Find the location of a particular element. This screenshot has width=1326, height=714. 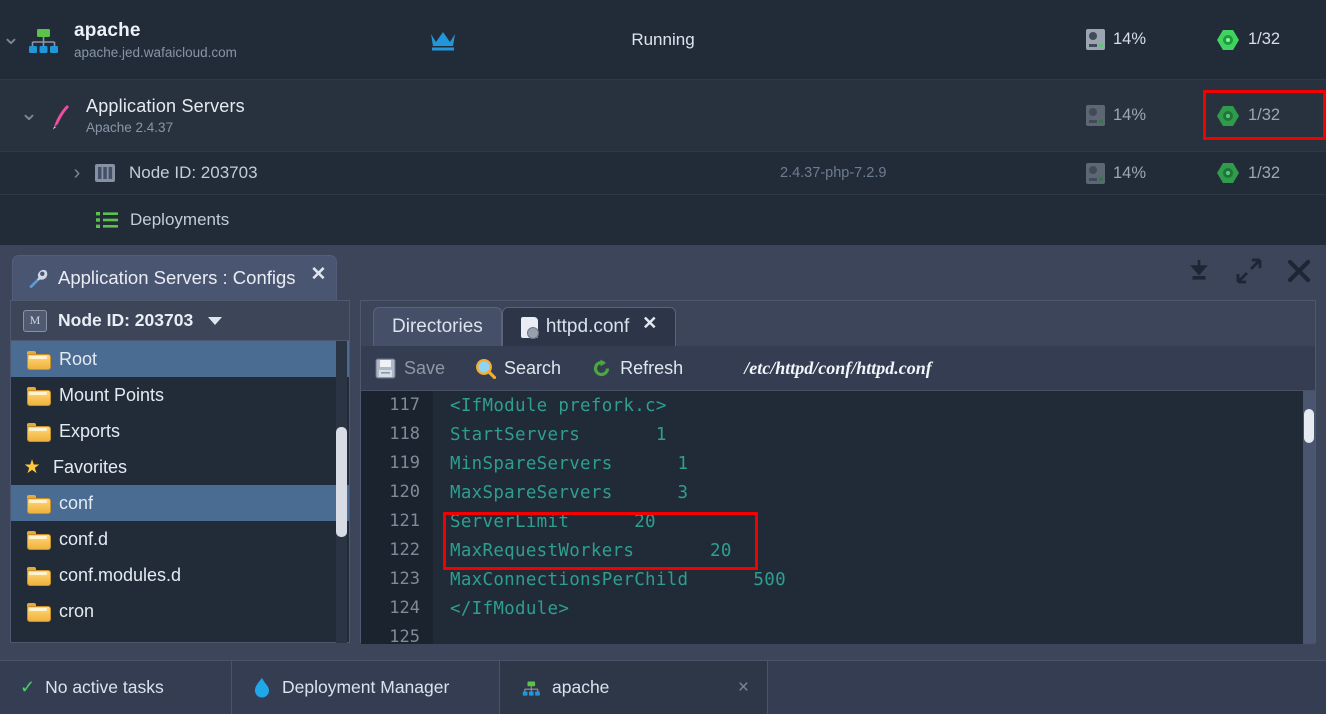

file-config-icon is located at coordinates (529, 327).